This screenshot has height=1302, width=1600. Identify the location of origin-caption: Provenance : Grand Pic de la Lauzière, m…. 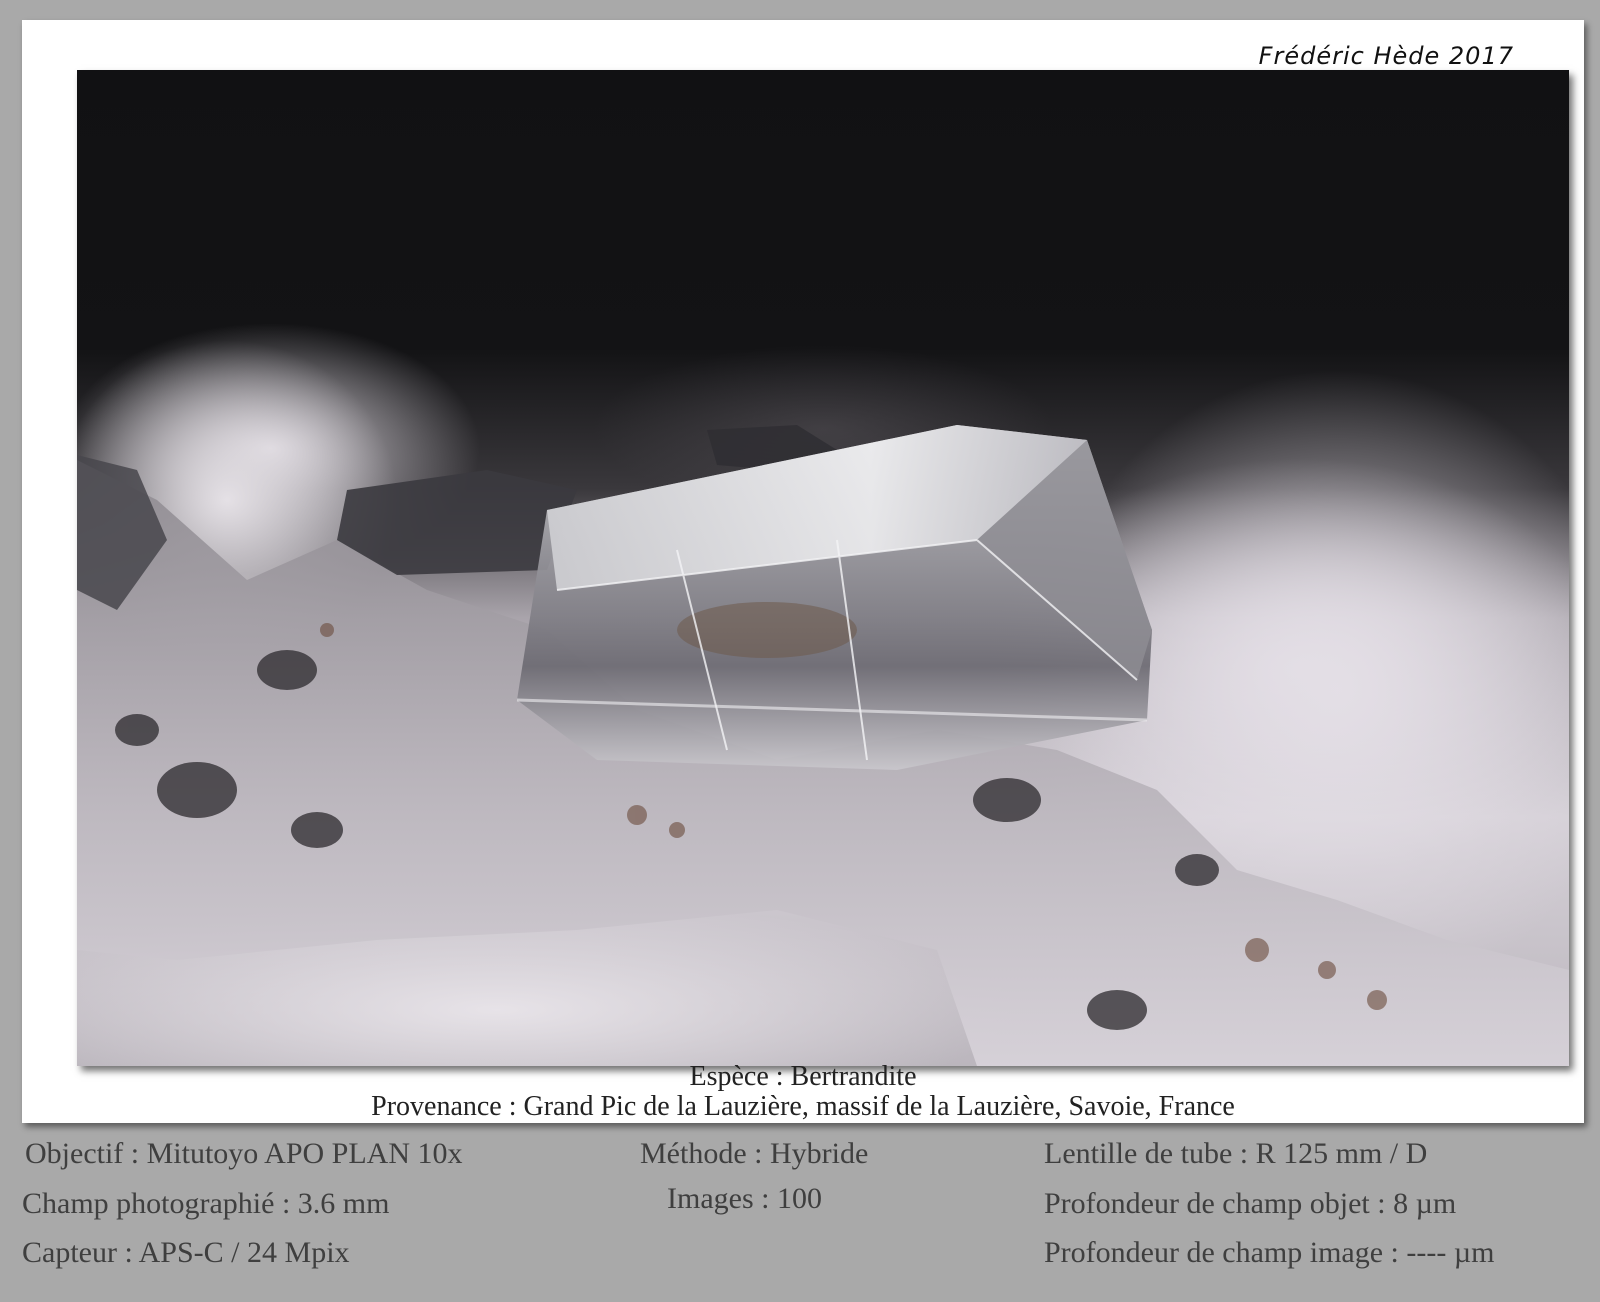
(803, 1106).